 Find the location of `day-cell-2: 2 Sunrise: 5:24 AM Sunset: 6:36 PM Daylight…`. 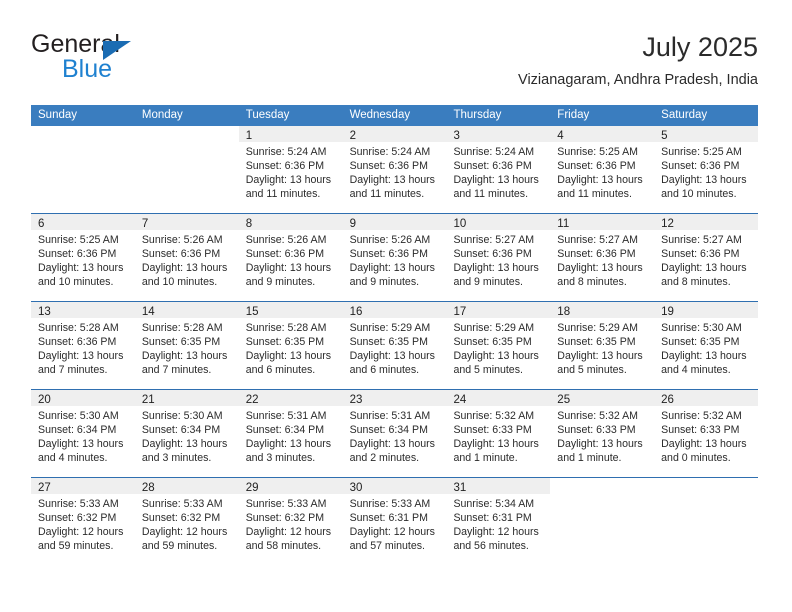

day-cell-2: 2 Sunrise: 5:24 AM Sunset: 6:36 PM Daylight… is located at coordinates (394, 169).